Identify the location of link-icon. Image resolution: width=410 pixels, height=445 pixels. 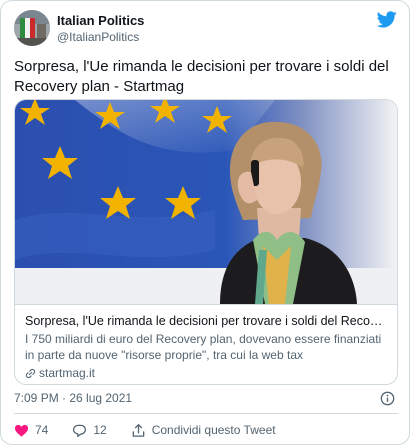
(30, 373).